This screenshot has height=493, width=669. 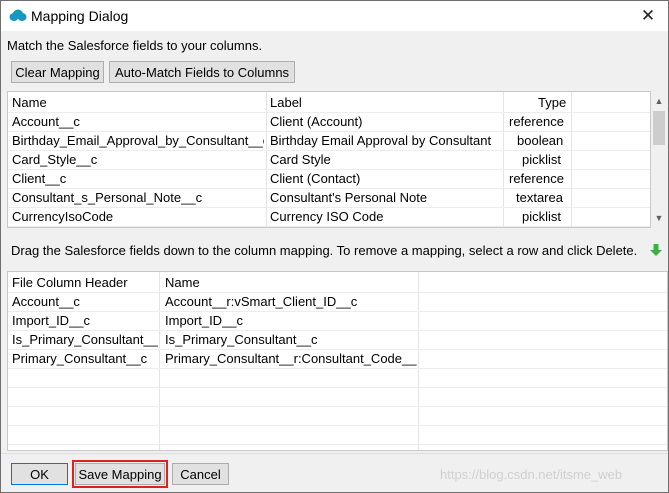 What do you see at coordinates (286, 102) in the screenshot?
I see `header-label: Label` at bounding box center [286, 102].